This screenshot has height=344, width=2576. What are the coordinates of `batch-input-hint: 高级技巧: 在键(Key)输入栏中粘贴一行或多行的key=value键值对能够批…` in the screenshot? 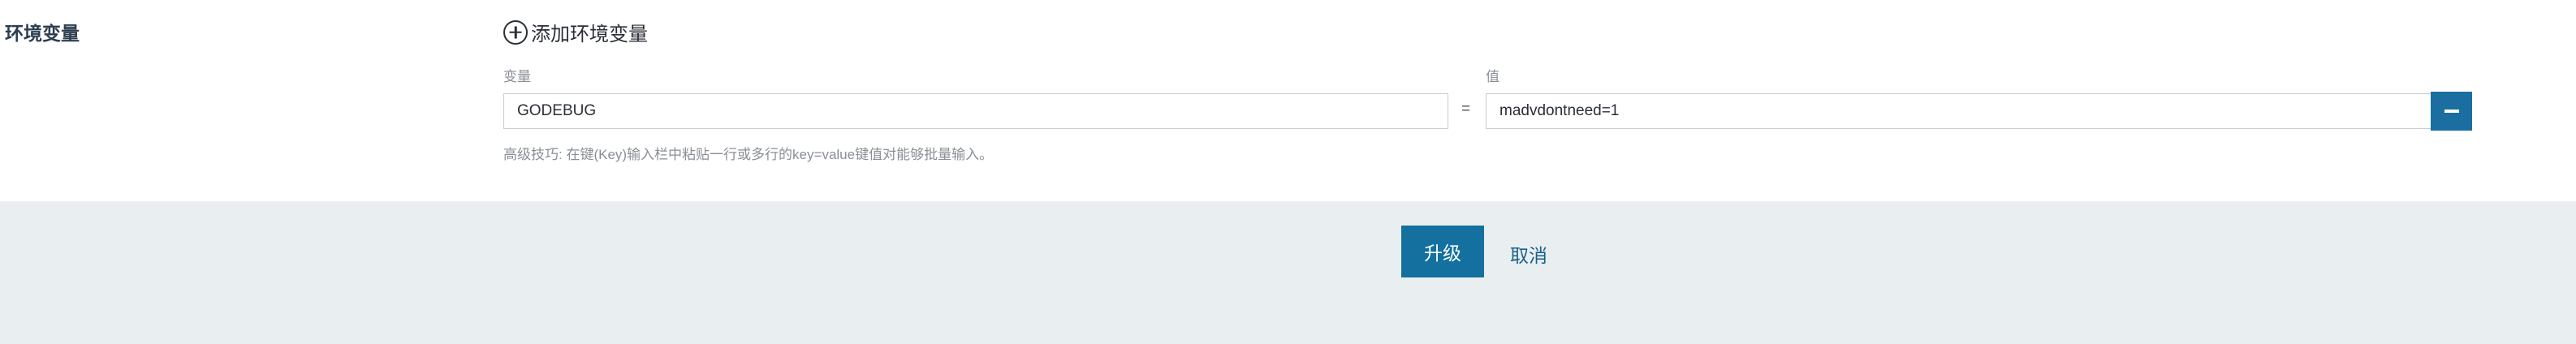 It's located at (748, 154).